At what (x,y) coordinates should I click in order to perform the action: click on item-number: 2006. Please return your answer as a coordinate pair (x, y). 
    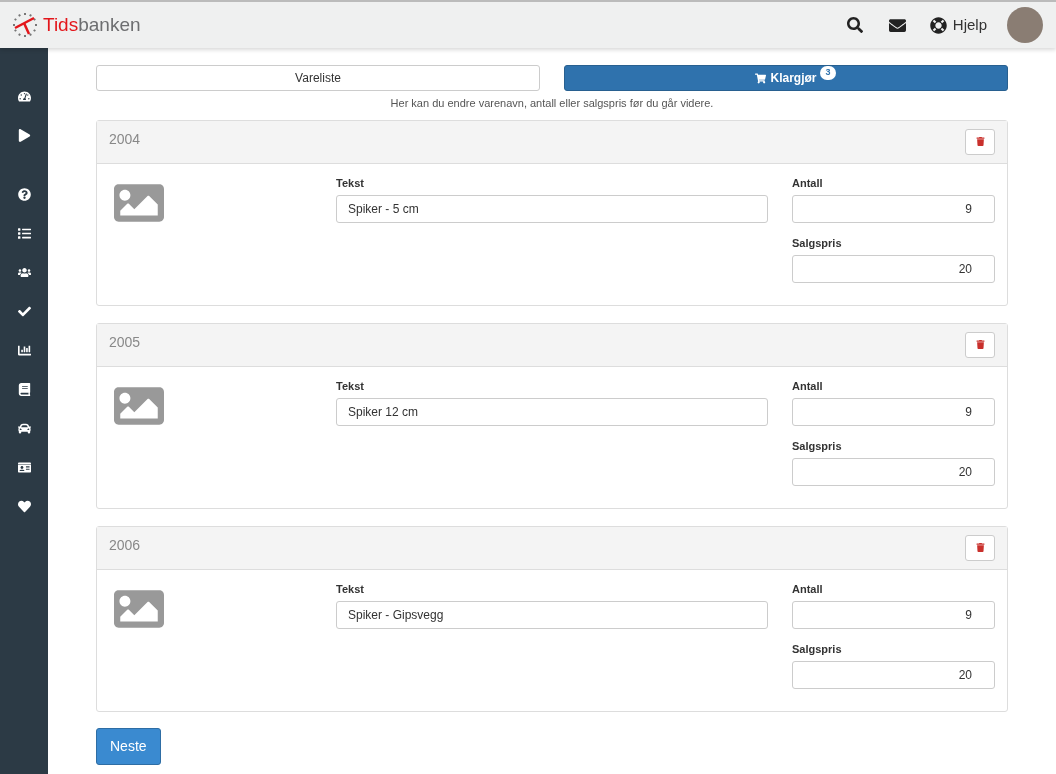
    Looking at the image, I should click on (125, 545).